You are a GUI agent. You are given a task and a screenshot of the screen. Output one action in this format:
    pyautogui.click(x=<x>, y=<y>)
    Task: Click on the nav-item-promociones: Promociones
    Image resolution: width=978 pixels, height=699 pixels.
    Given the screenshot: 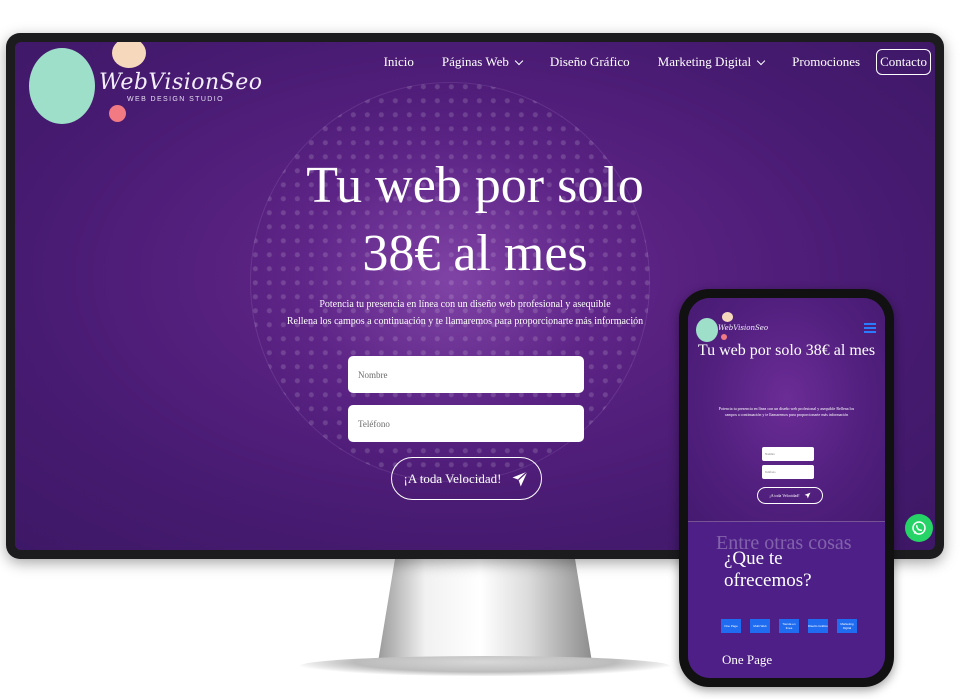 What is the action you would take?
    pyautogui.click(x=826, y=62)
    